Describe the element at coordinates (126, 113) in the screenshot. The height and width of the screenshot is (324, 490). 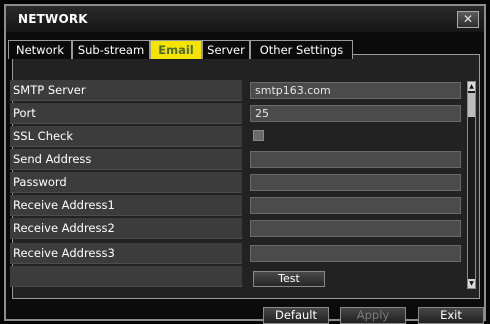
I see `port-label: Port` at that location.